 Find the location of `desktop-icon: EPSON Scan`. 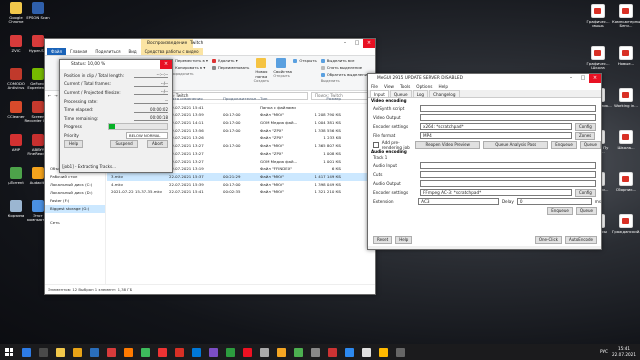

desktop-icon: EPSON Scan is located at coordinates (38, 11).